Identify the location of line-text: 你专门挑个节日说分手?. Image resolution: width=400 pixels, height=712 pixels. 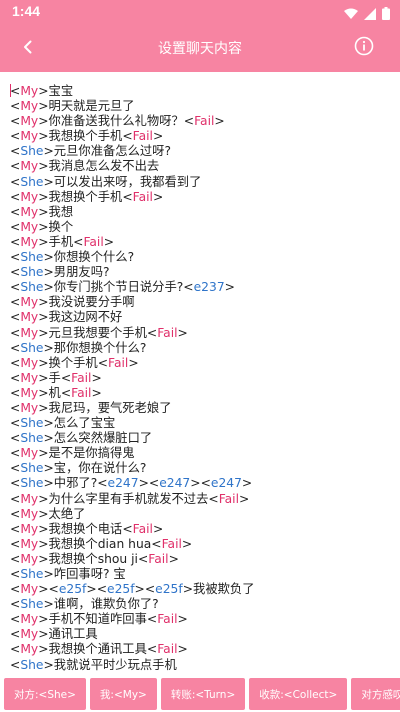
(118, 287).